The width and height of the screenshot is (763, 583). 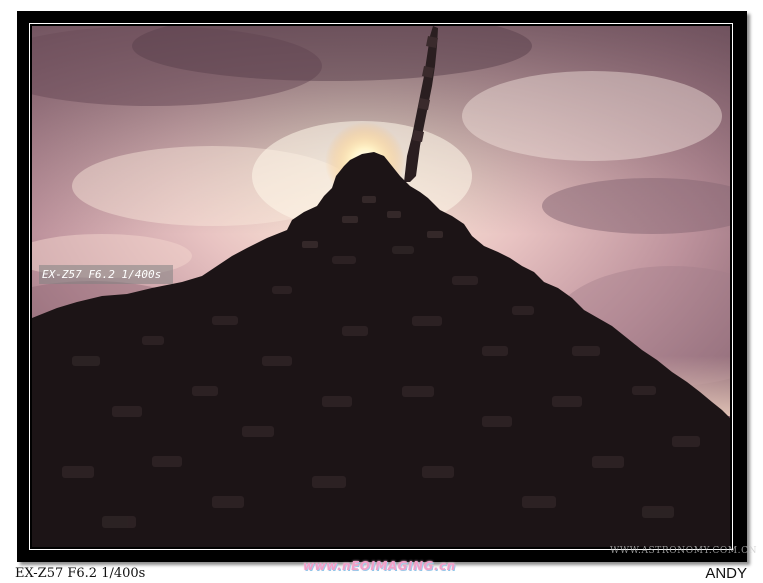 I want to click on exif-caption: EX-Z57 F6.2 1/400s, so click(x=80, y=573).